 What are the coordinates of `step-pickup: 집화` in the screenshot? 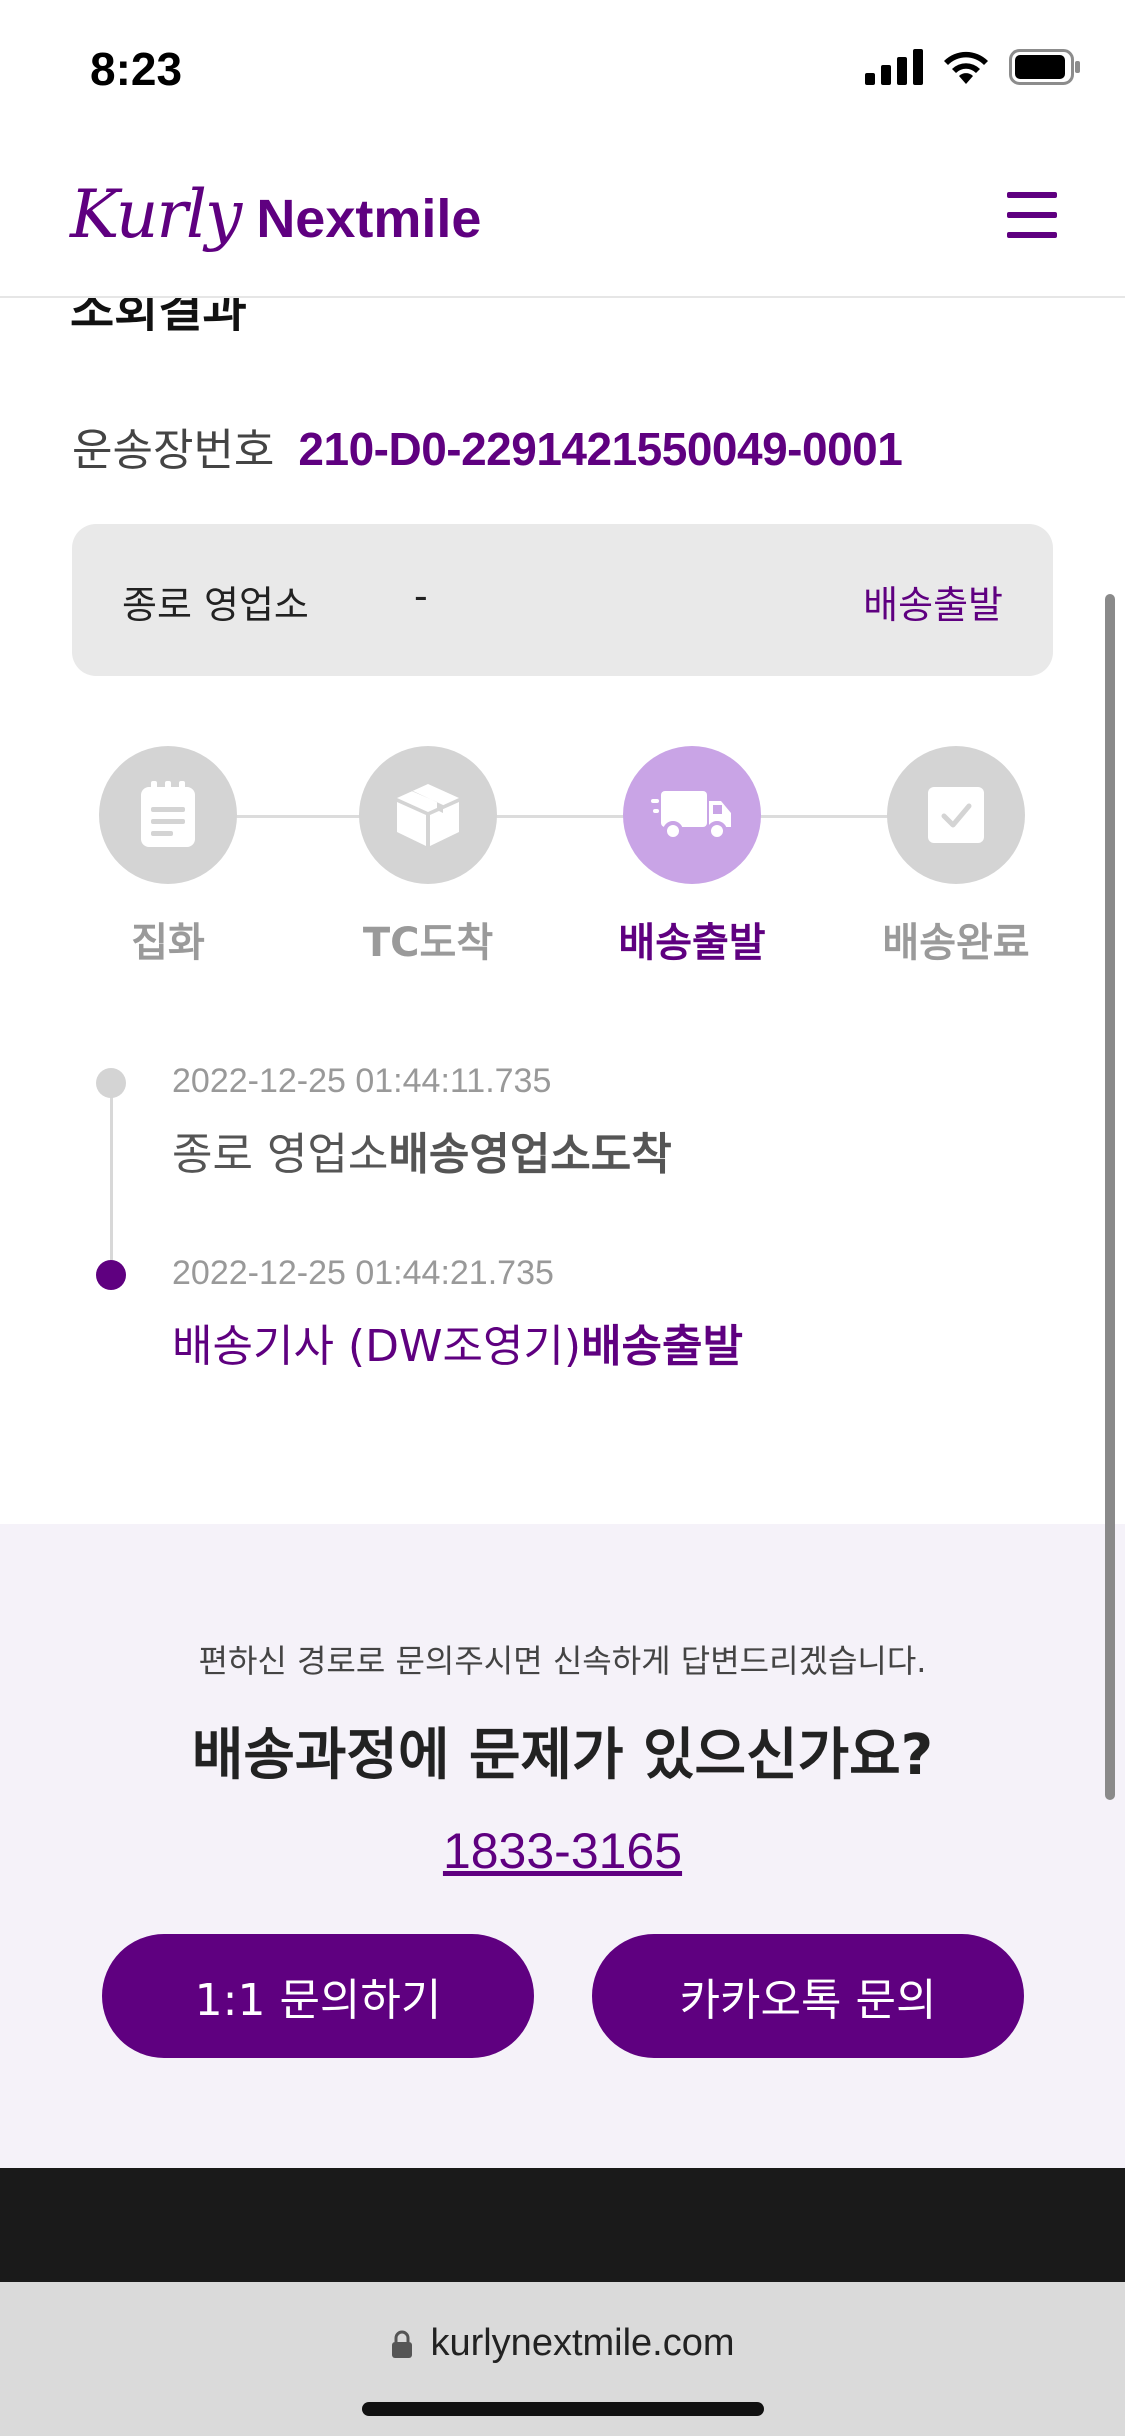 It's located at (168, 857).